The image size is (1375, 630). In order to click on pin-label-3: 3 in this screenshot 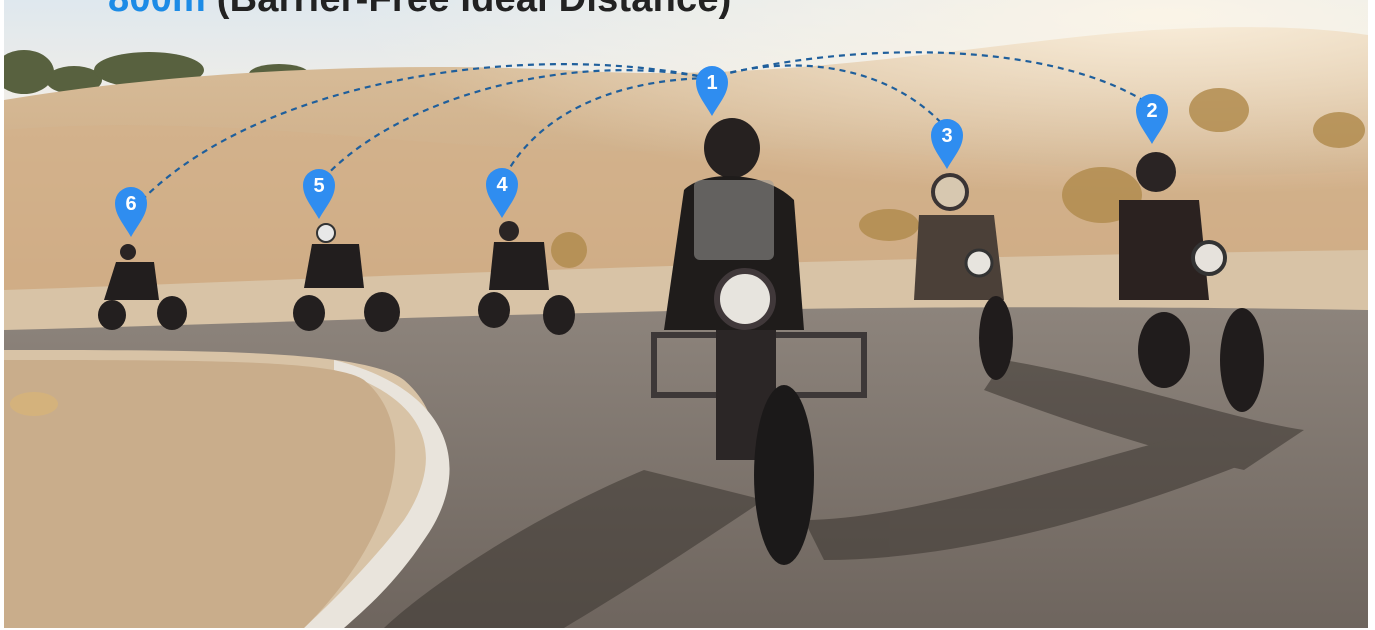, I will do `click(946, 136)`.